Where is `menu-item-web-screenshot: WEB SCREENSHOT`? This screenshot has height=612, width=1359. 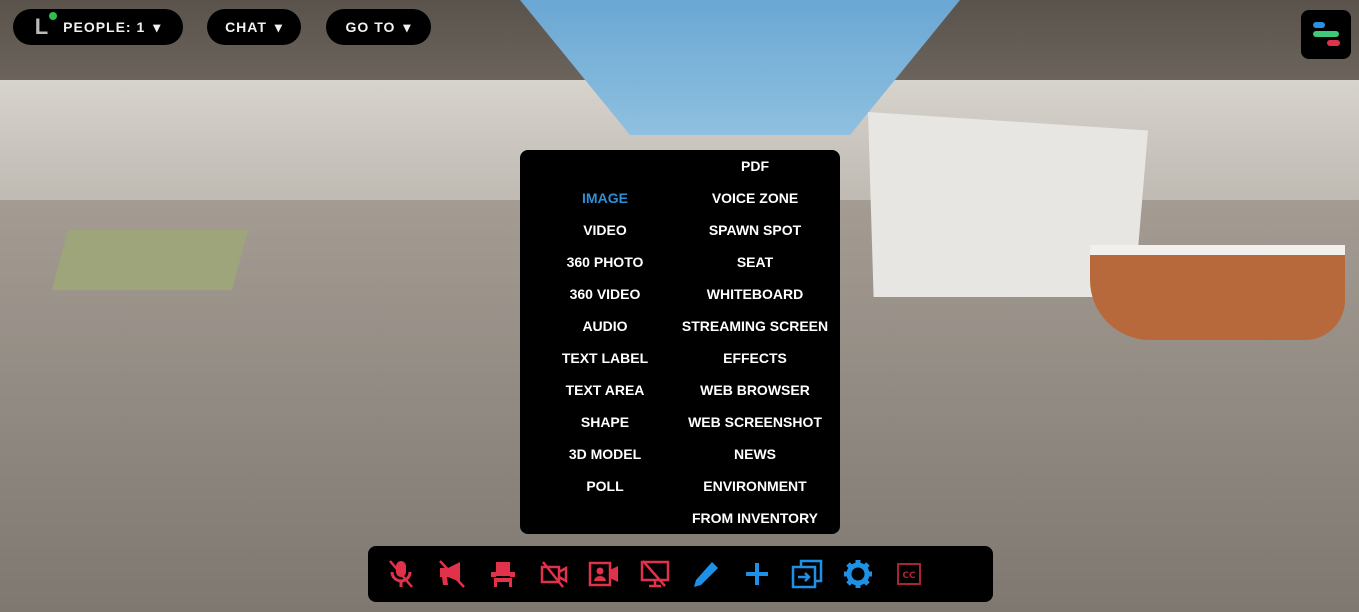 menu-item-web-screenshot: WEB SCREENSHOT is located at coordinates (755, 422).